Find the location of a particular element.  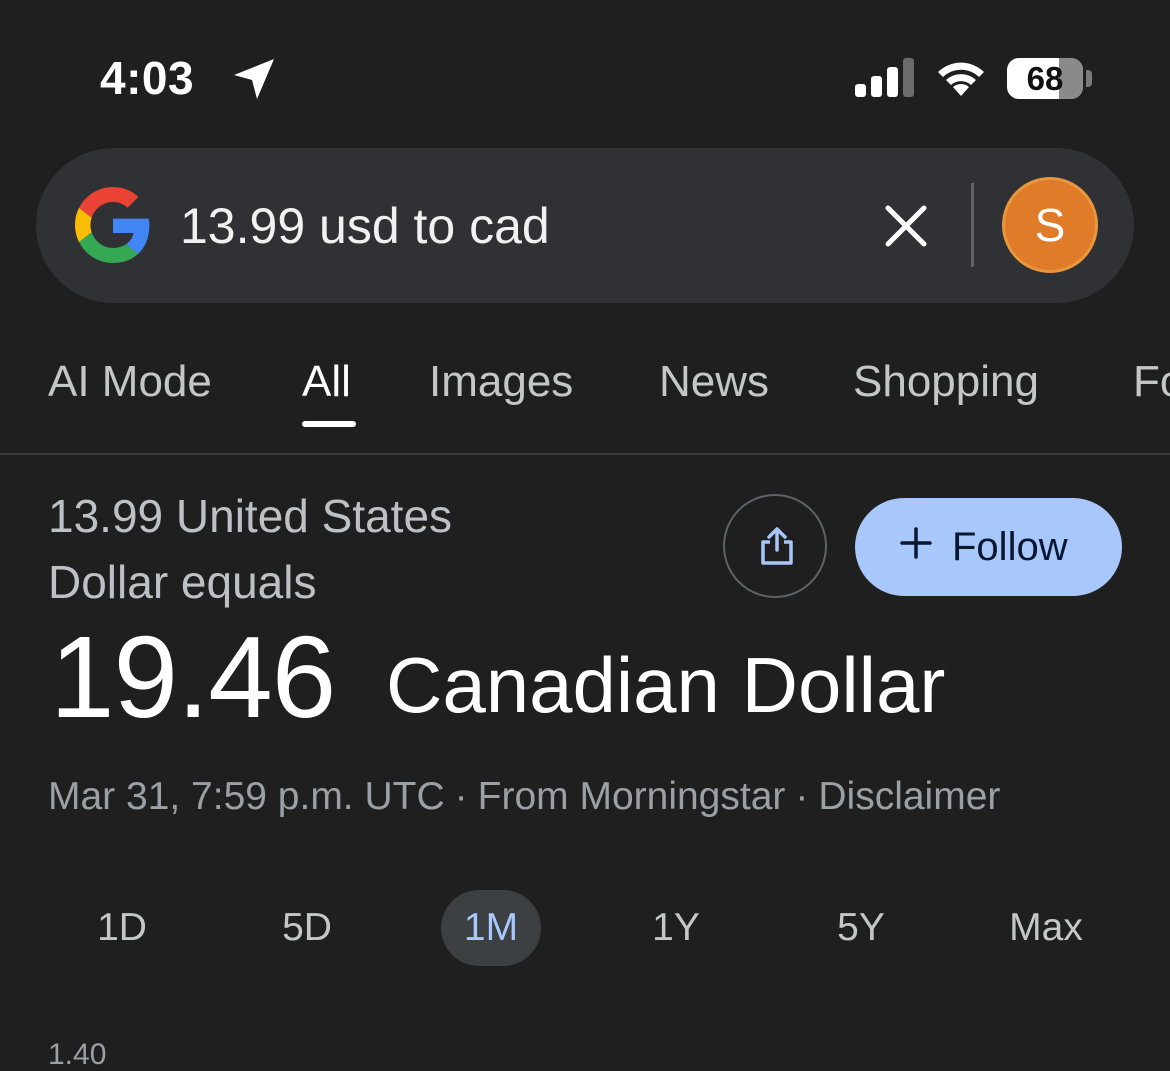

battery-icon: 68 is located at coordinates (1045, 78).